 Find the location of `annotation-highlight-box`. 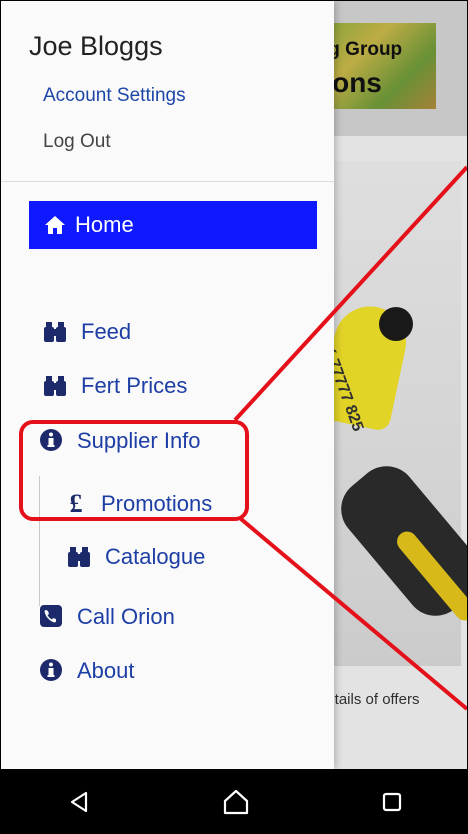

annotation-highlight-box is located at coordinates (134, 470).